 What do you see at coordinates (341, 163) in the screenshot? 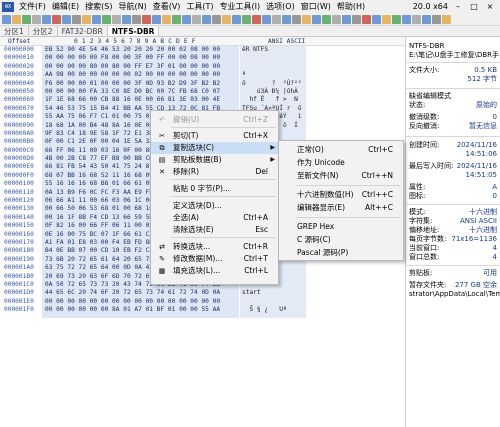
I see `submenu-item-1: 作为 Unicode` at bounding box center [341, 163].